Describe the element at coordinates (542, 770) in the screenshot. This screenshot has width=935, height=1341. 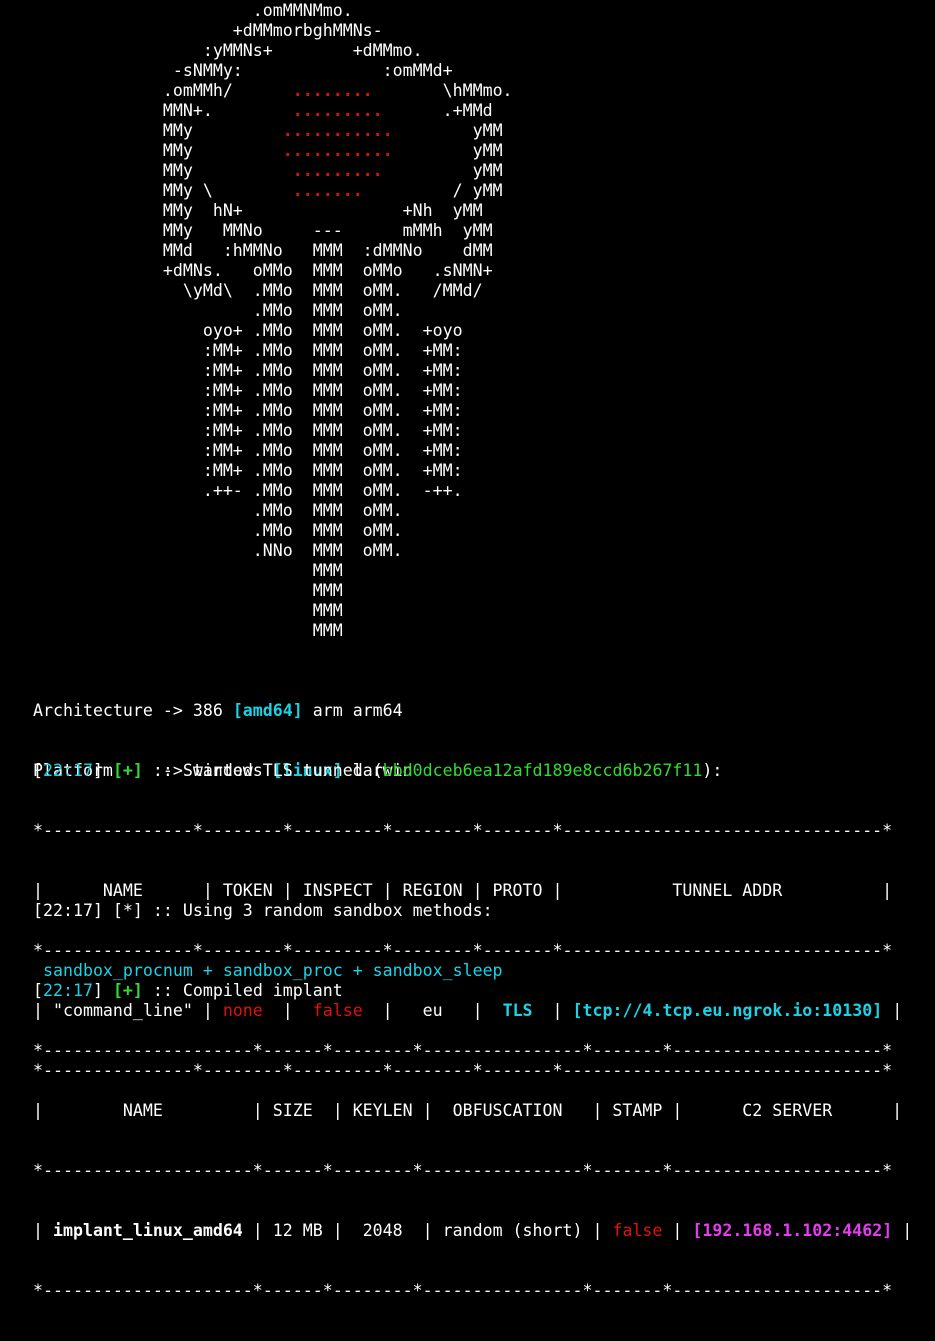
I see `tunnel-id: bbd0dceb6ea12afd189e8ccd6b267f11` at that location.